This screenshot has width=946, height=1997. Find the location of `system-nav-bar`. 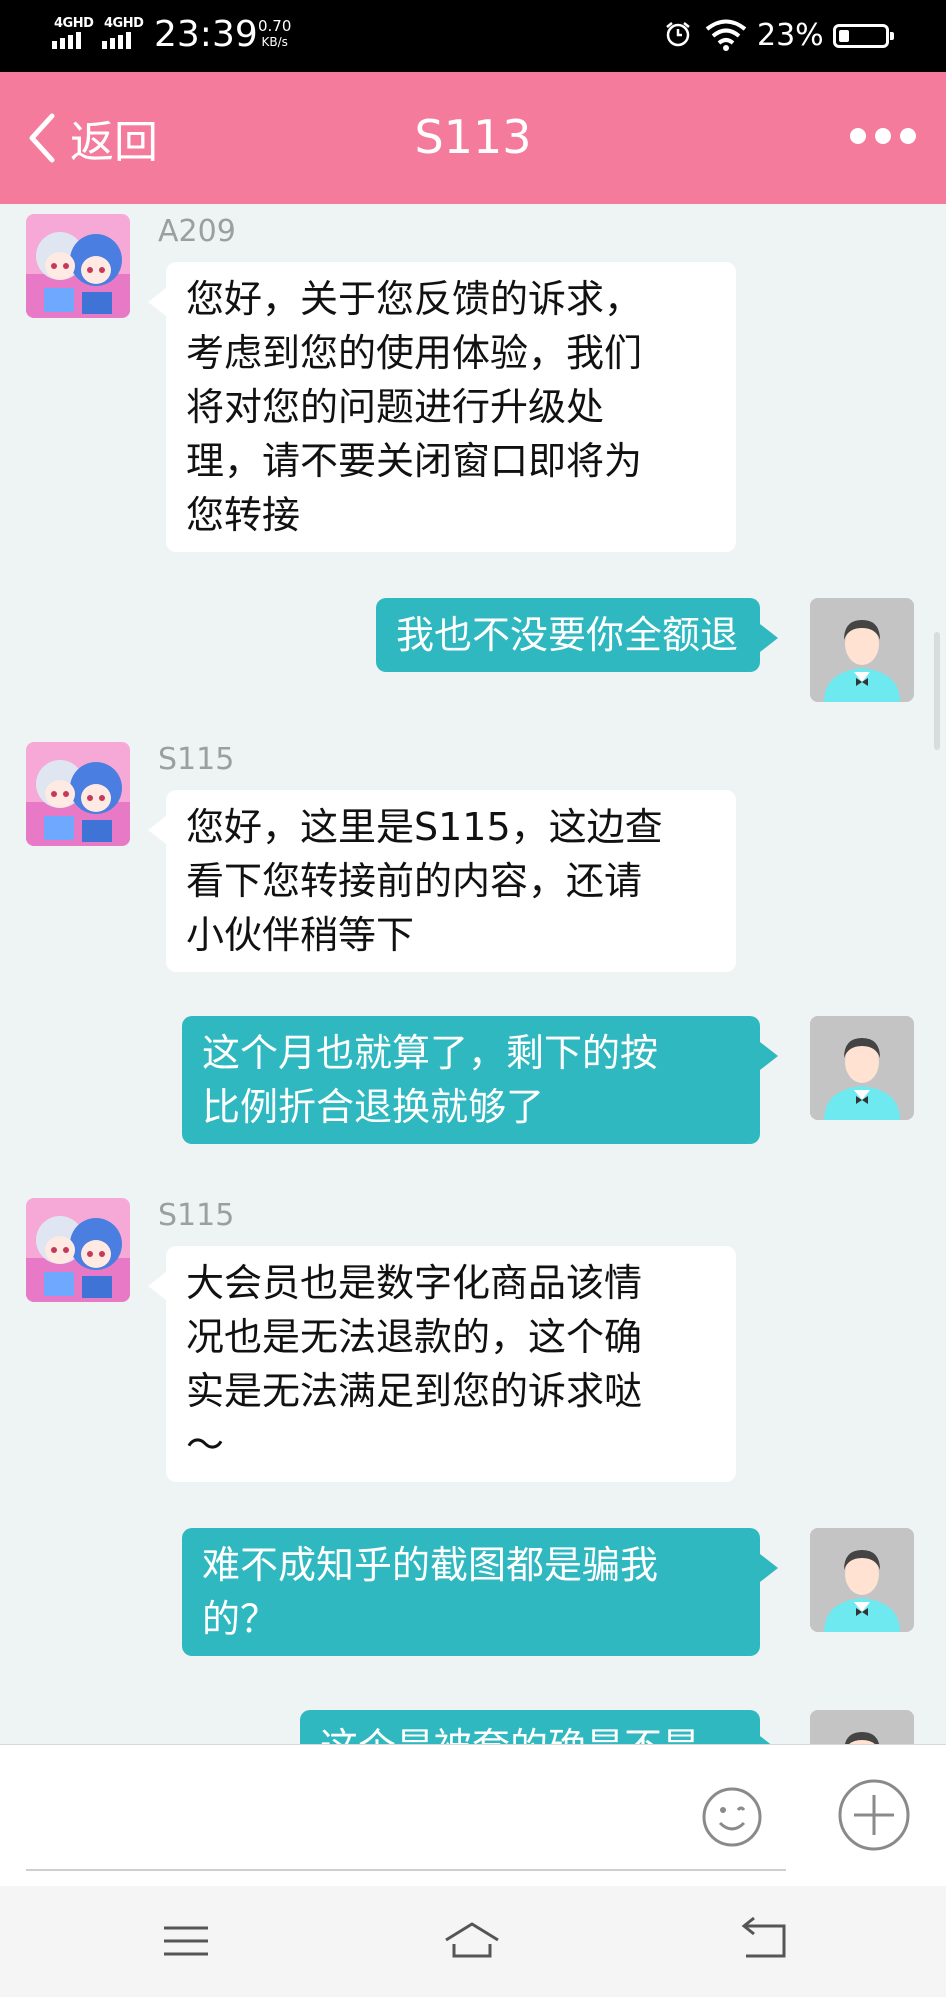

system-nav-bar is located at coordinates (473, 1941).